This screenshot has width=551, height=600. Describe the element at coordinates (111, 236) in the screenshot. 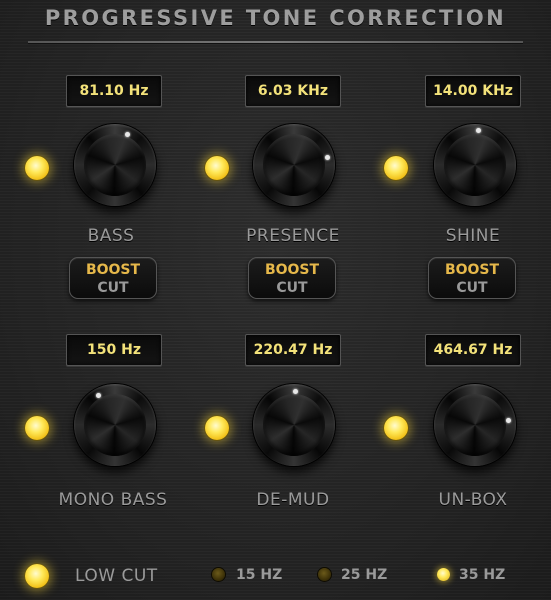

I see `bass-label: BASS` at that location.